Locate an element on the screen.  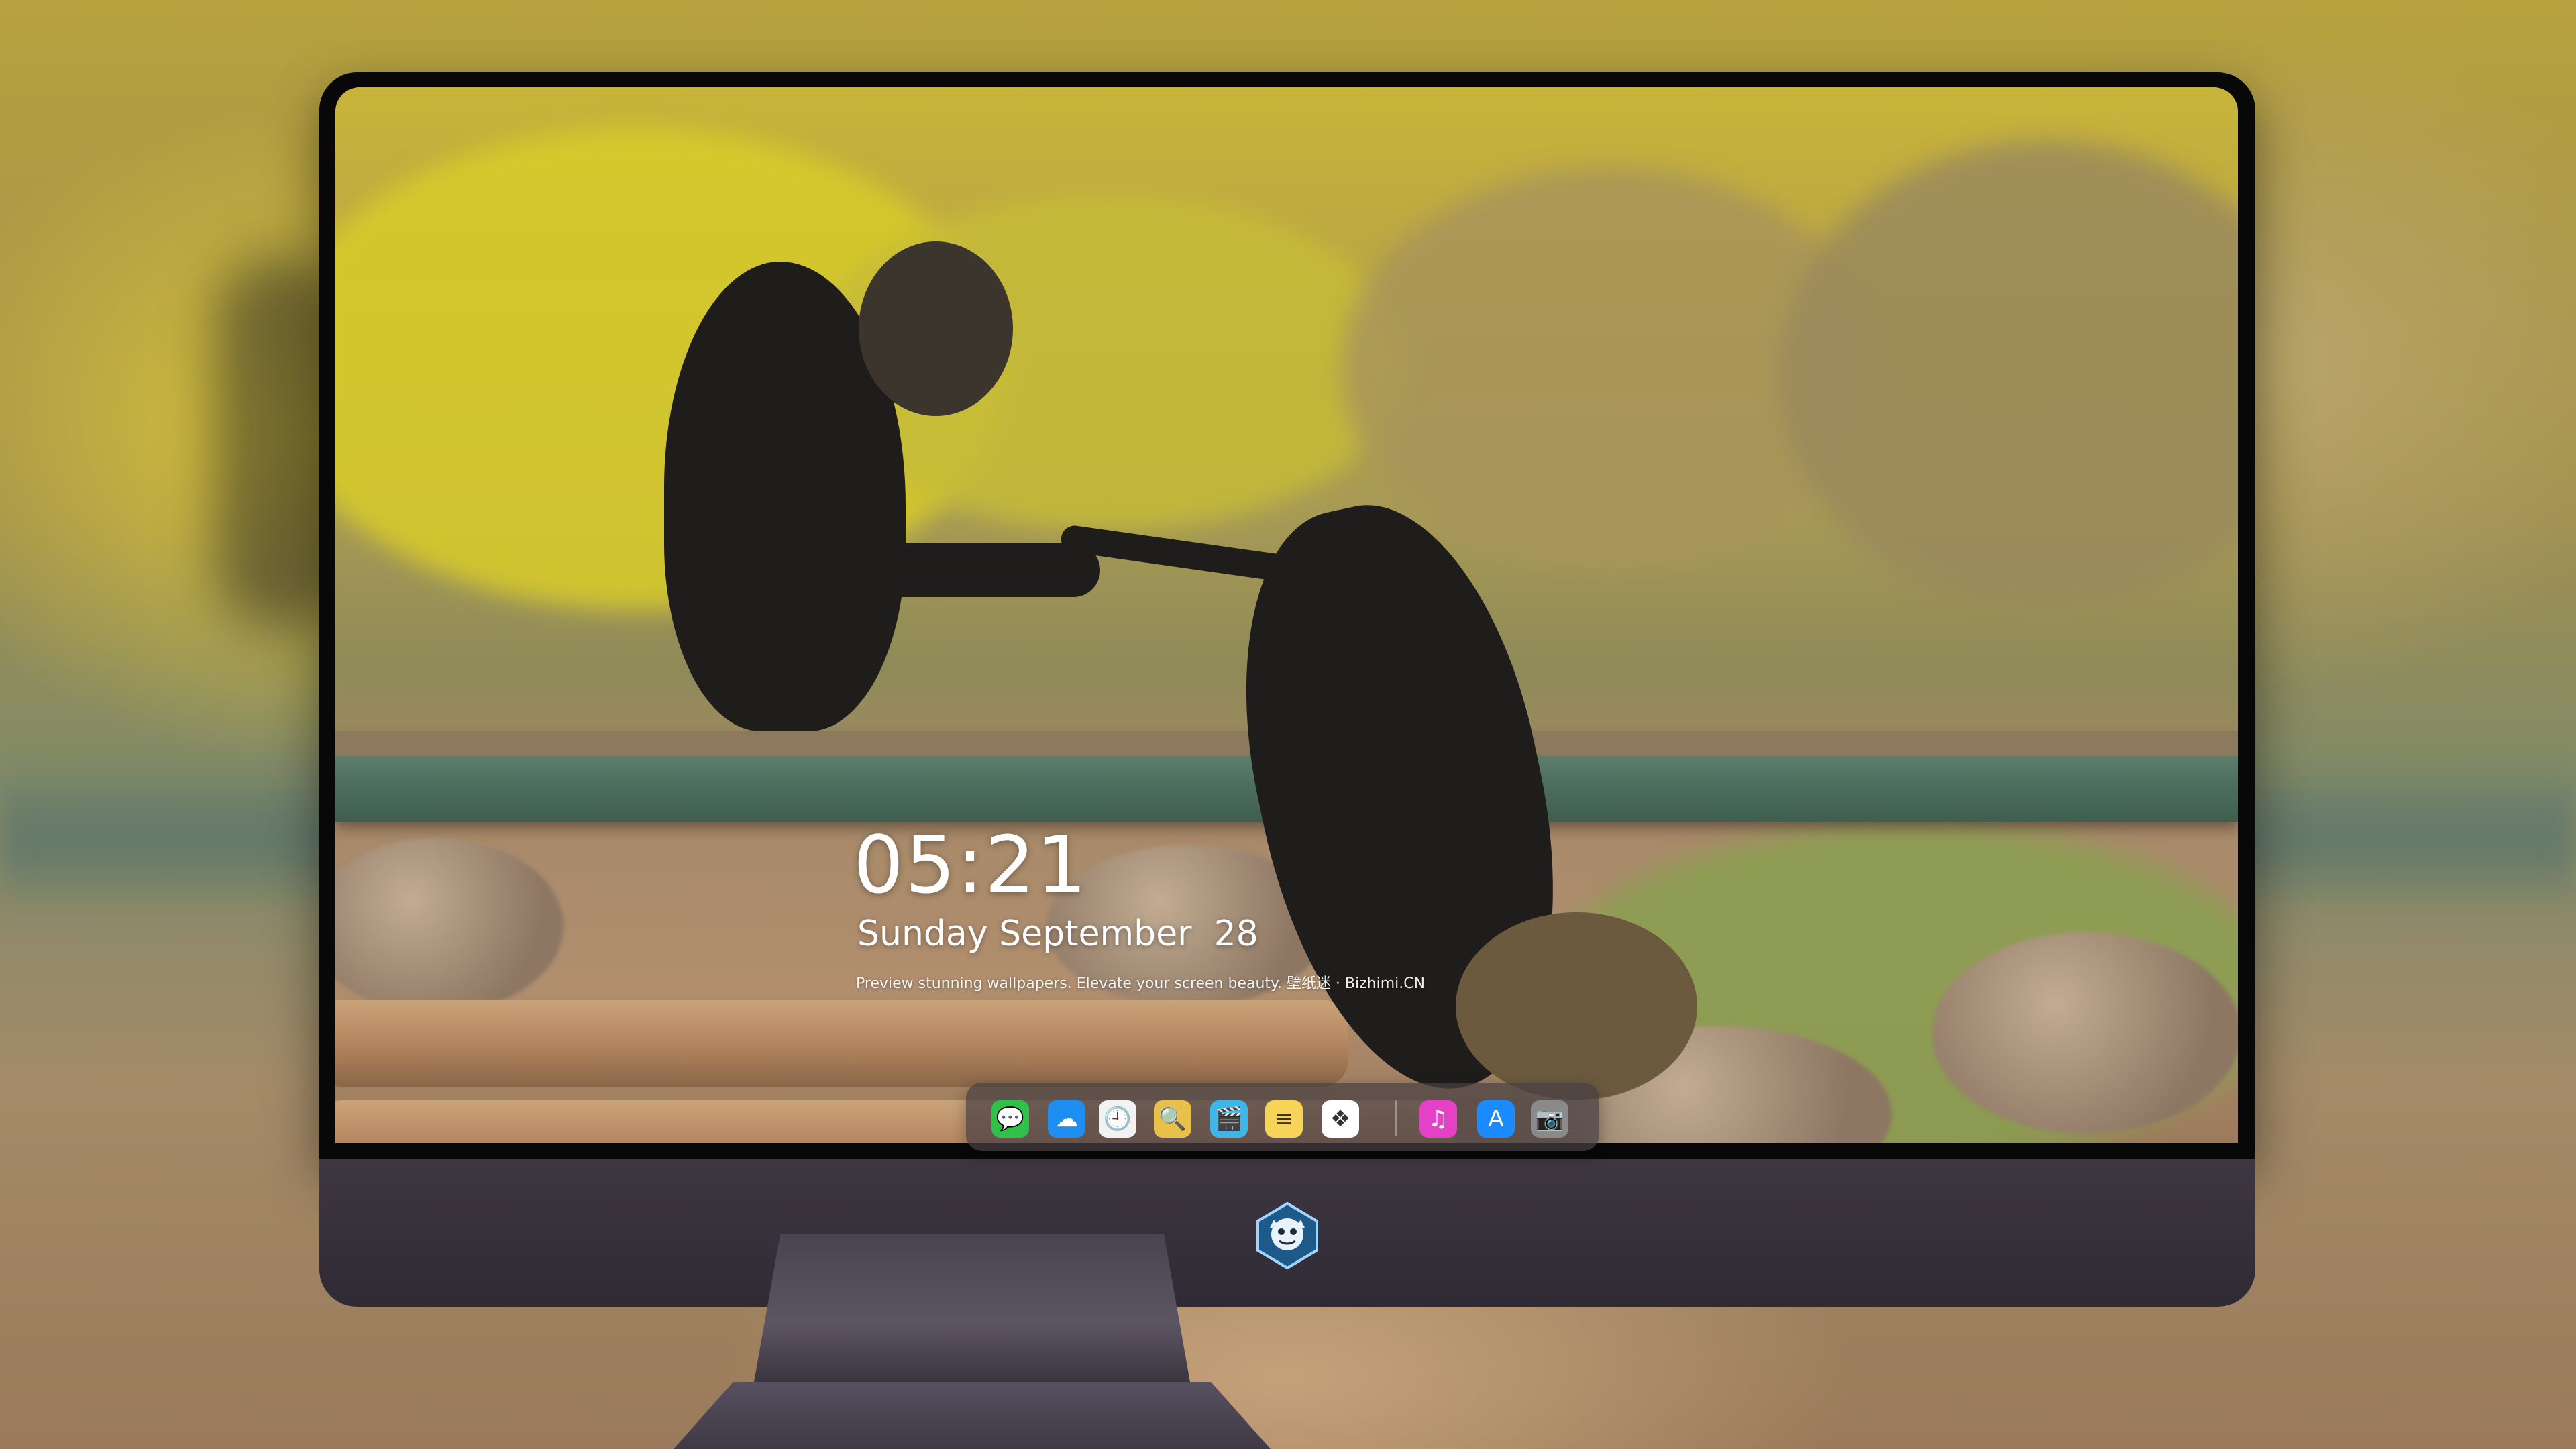
weather-icon: ☁ is located at coordinates (1066, 1119).